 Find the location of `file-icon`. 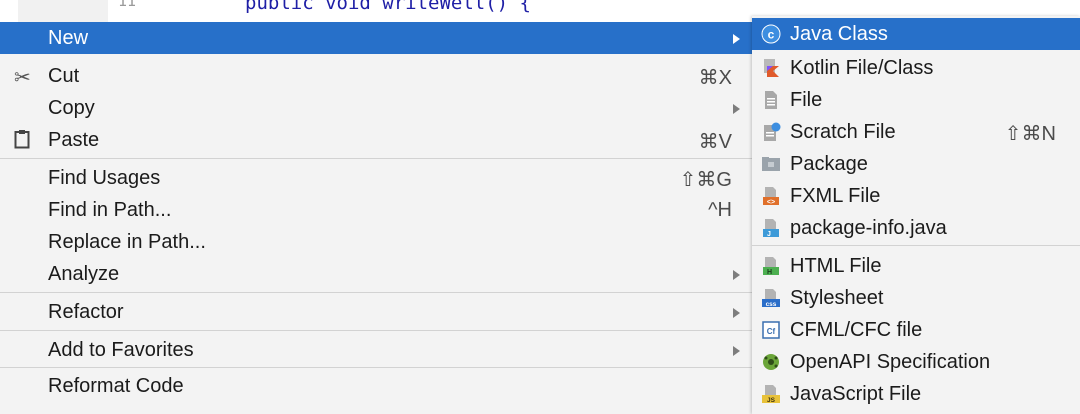

file-icon is located at coordinates (771, 100).